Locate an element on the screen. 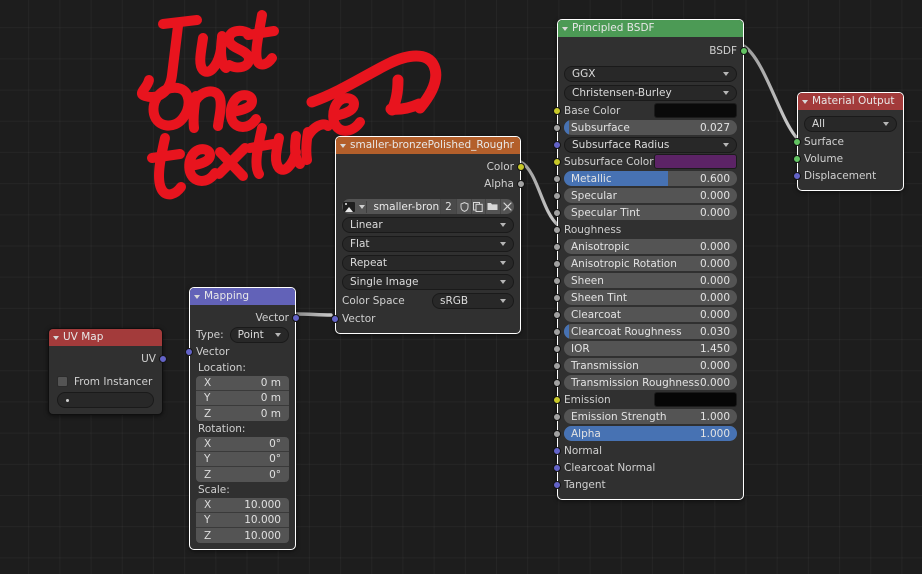  slider-emission-strength: Emission Strength 1.000 is located at coordinates (650, 416).